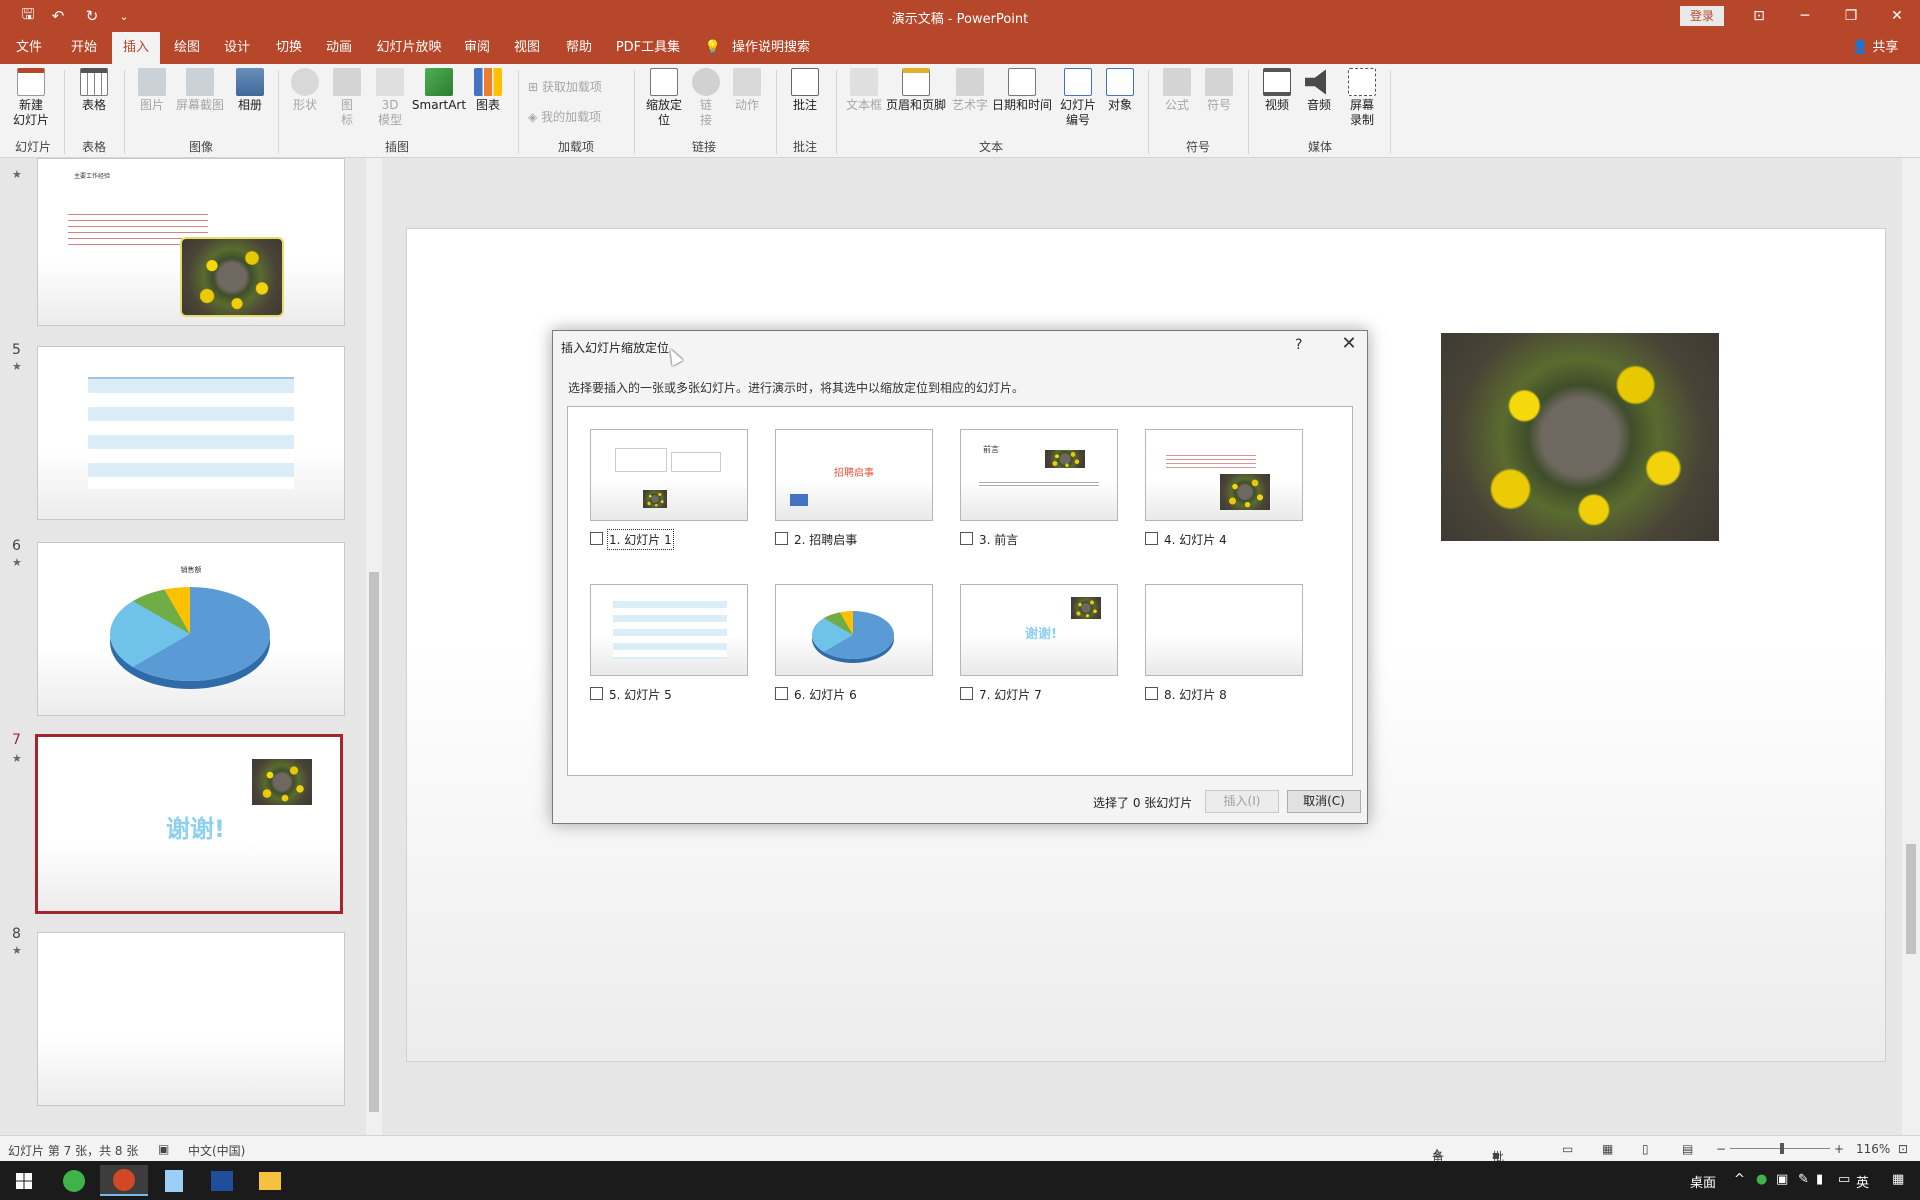  What do you see at coordinates (1903, 1149) in the screenshot?
I see `fit-to-window-icon: ⊡` at bounding box center [1903, 1149].